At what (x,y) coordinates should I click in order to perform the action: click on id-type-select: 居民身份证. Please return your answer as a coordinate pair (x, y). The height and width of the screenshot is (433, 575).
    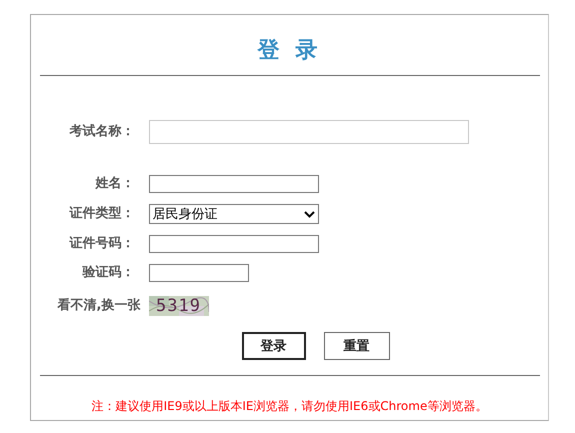
    Looking at the image, I should click on (233, 214).